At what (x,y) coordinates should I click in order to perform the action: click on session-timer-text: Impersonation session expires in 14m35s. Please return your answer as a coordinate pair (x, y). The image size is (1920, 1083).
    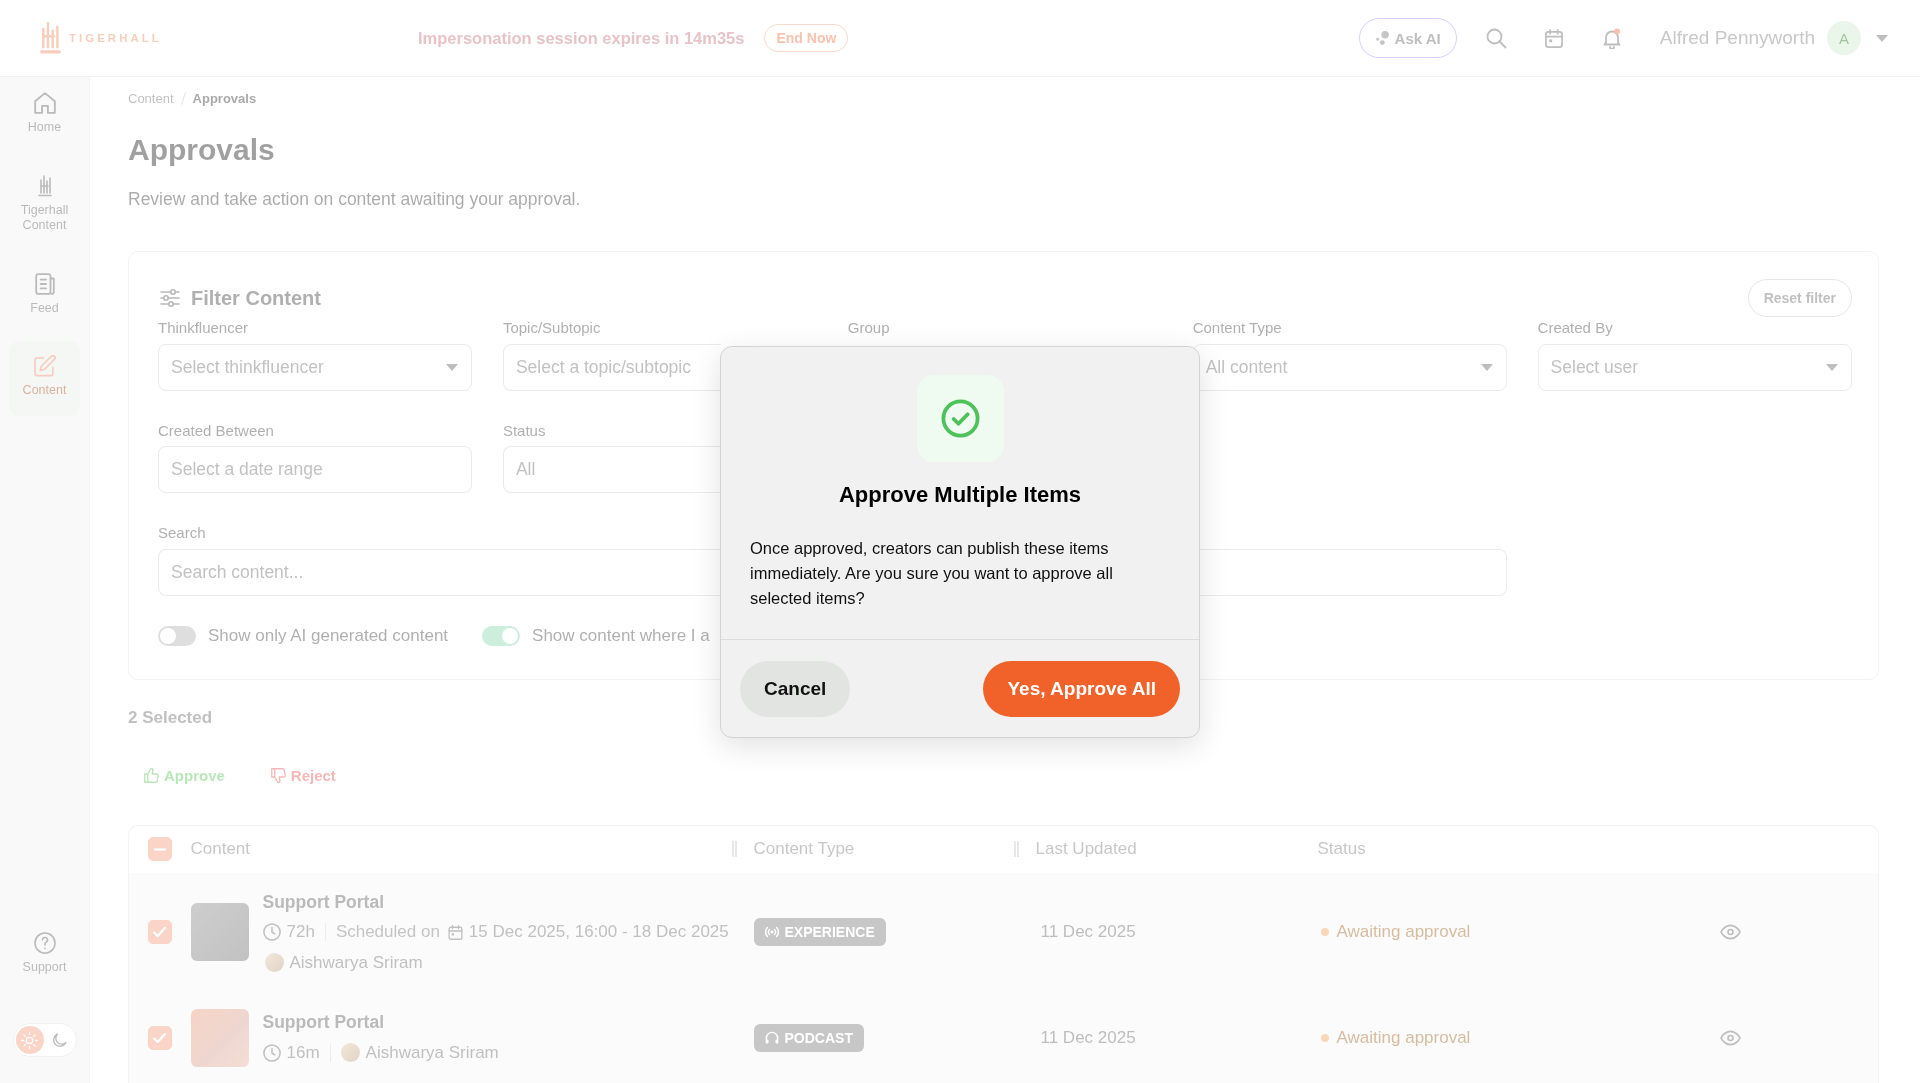
    Looking at the image, I should click on (581, 38).